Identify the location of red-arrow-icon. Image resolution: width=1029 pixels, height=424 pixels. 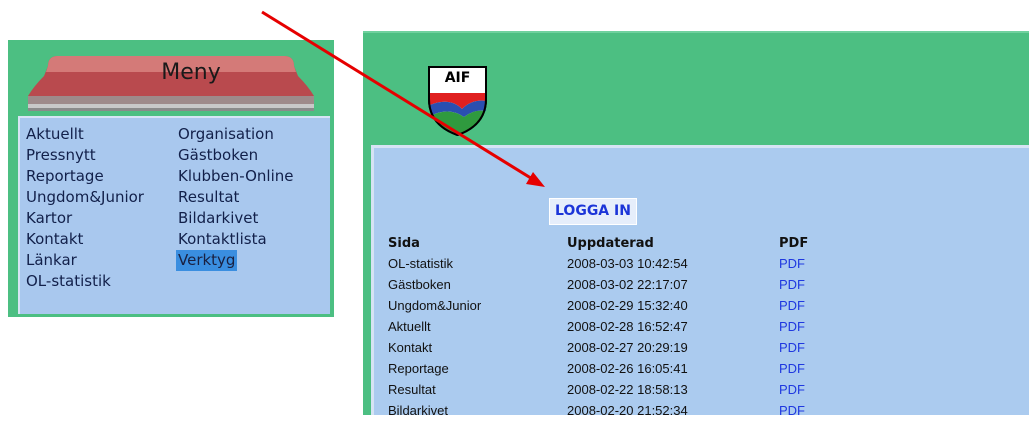
(403, 98).